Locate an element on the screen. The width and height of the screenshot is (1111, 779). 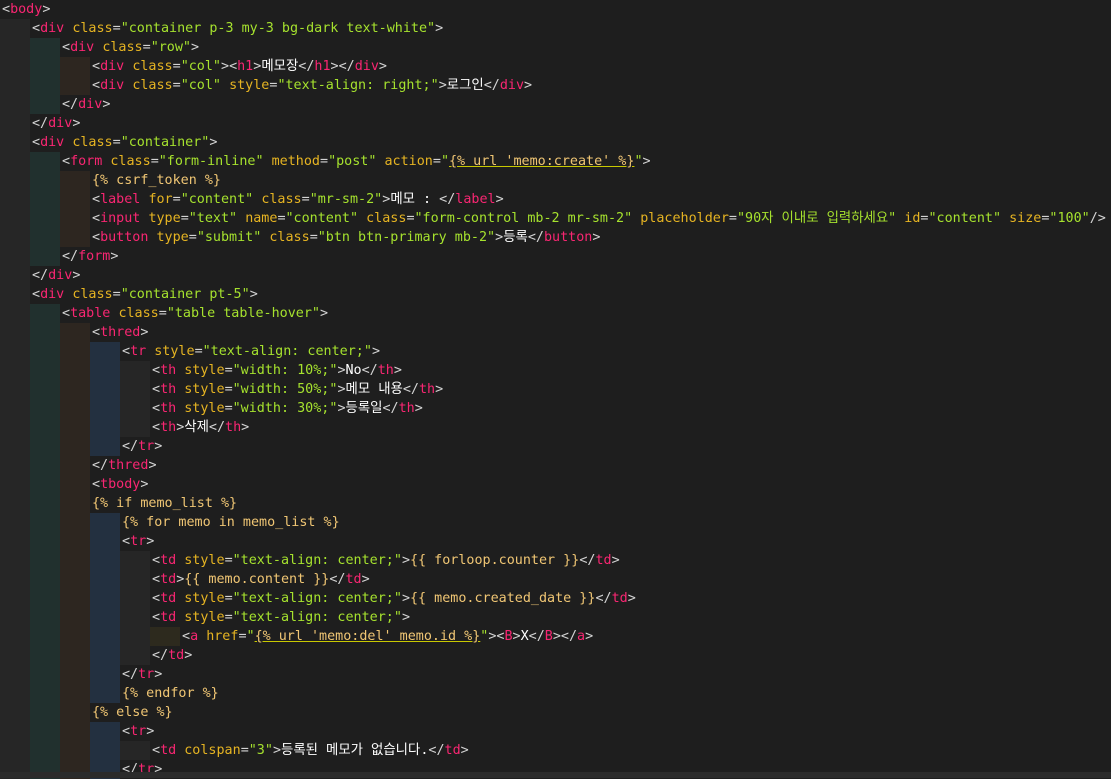
code-line: <div class="container pt-5"> is located at coordinates (555, 294).